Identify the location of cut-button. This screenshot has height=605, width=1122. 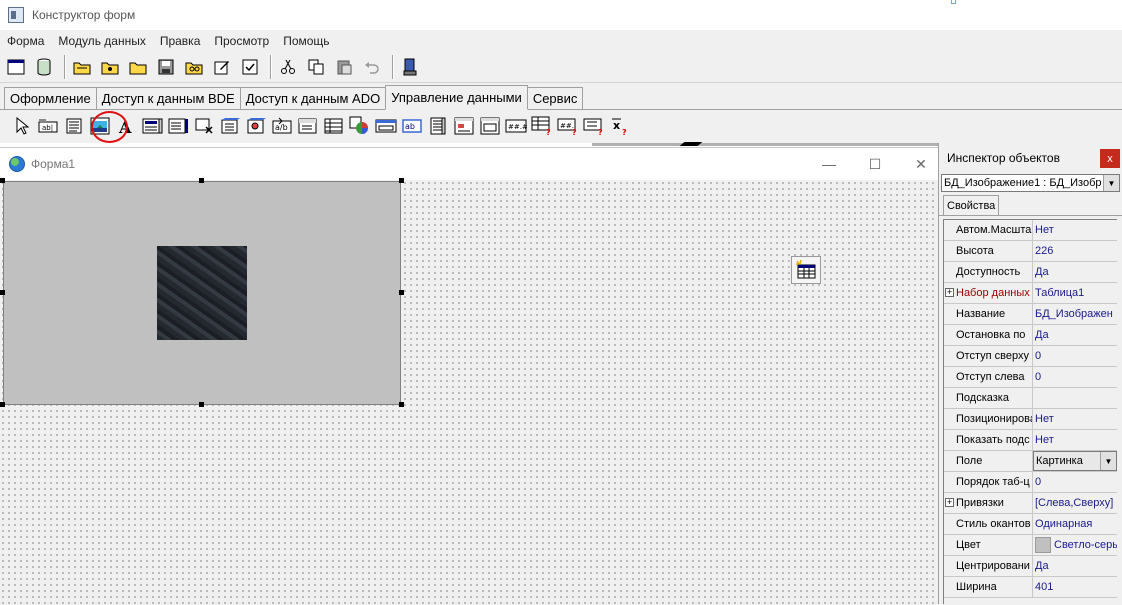
(288, 67).